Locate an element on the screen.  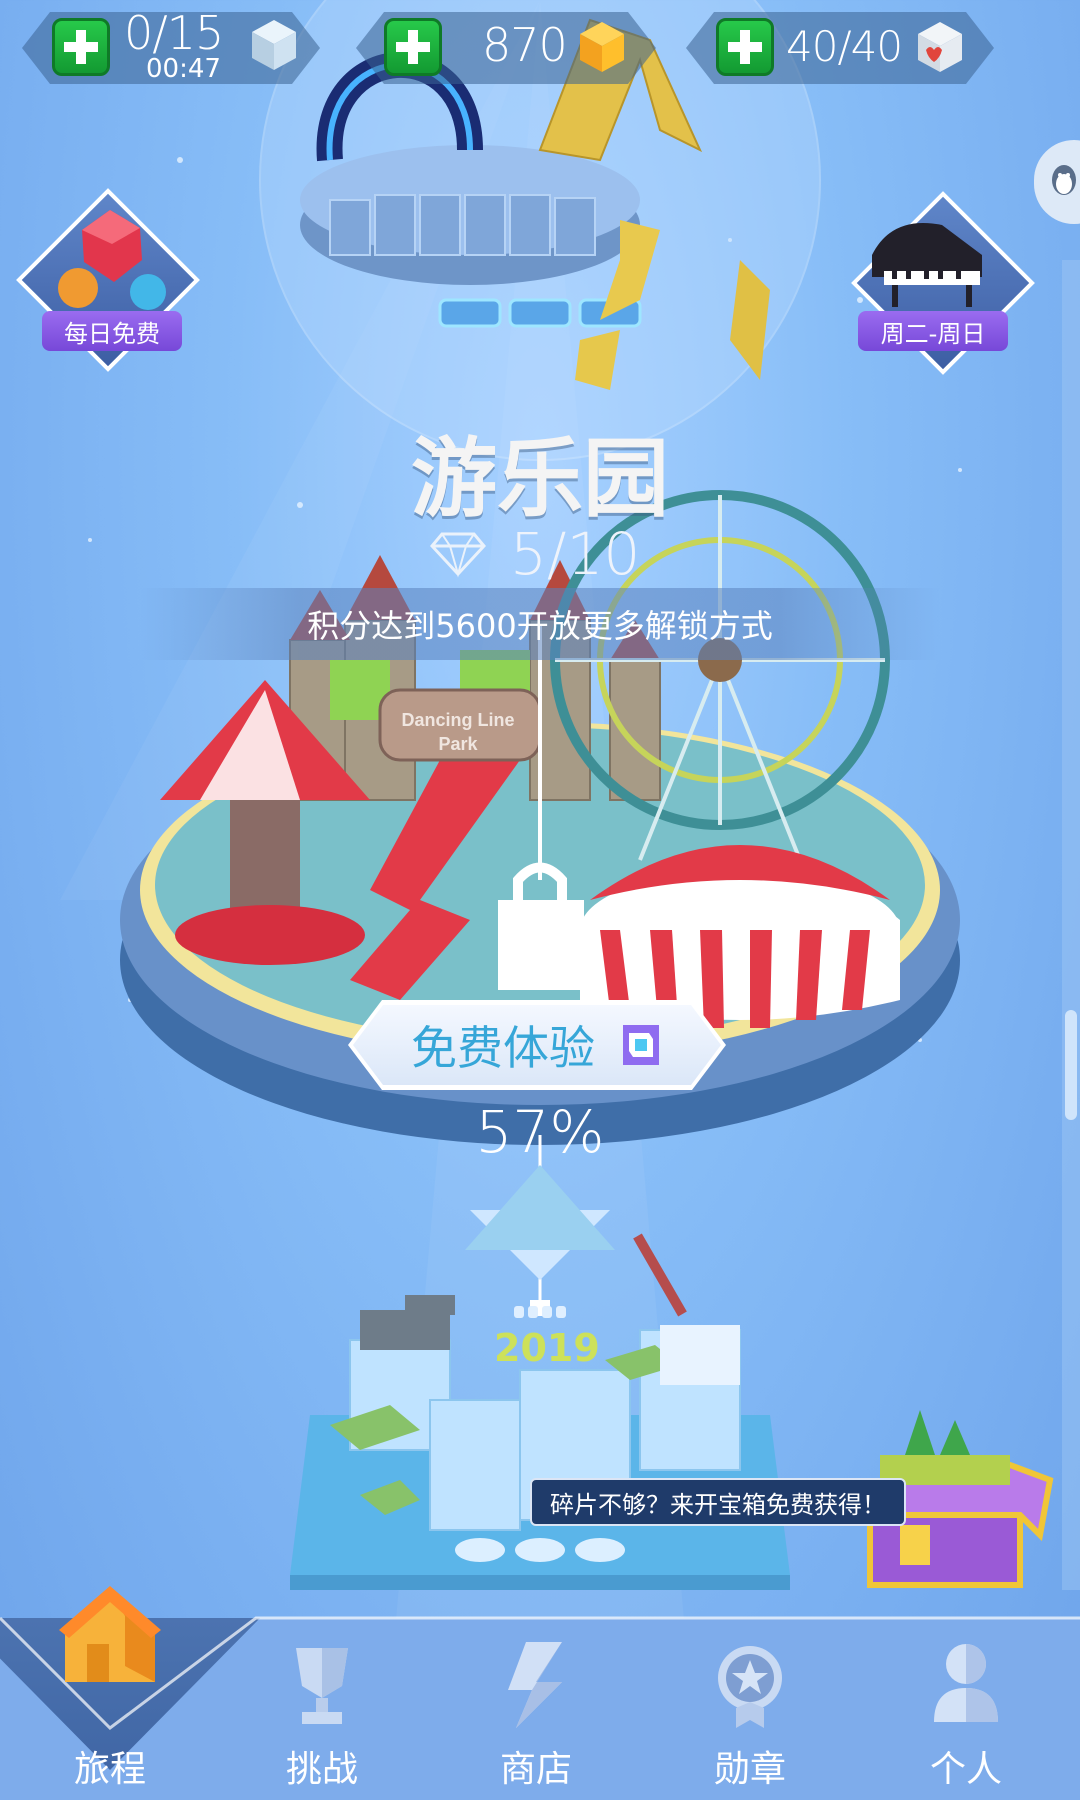
gem-count: 870 is located at coordinates (525, 45).